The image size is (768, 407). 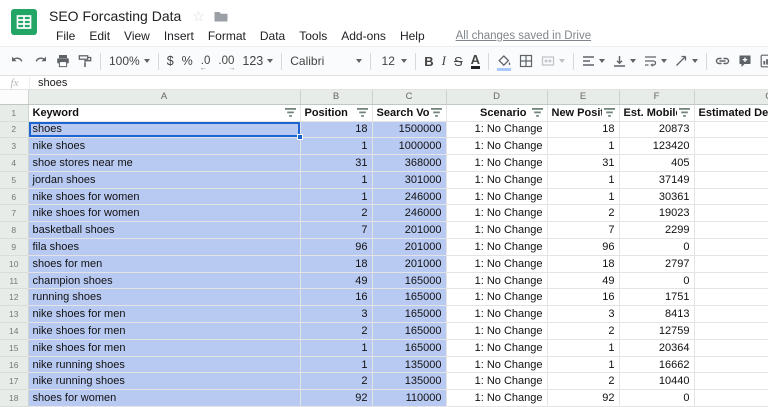 I want to click on fill-handle, so click(x=299, y=137).